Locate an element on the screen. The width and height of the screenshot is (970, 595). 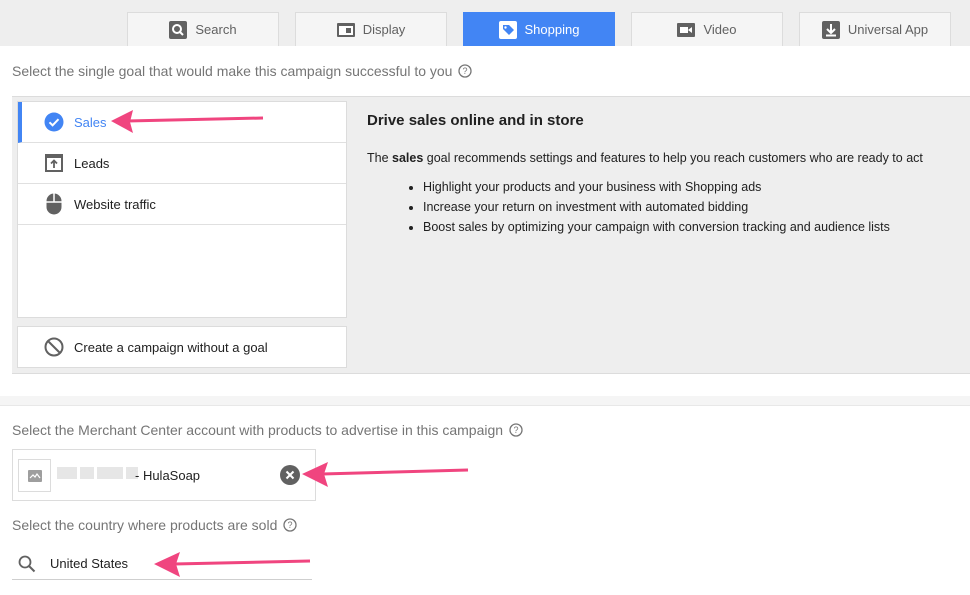
goal-option-website-traffic-label: Website traffic is located at coordinates (115, 204).